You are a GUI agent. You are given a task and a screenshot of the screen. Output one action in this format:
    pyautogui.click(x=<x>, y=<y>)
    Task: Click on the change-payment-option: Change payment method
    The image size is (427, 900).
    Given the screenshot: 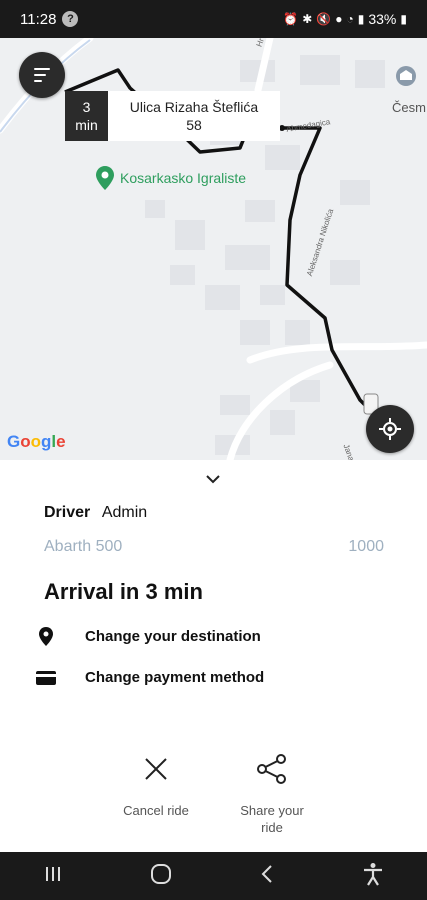 What is the action you would take?
    pyautogui.click(x=150, y=677)
    